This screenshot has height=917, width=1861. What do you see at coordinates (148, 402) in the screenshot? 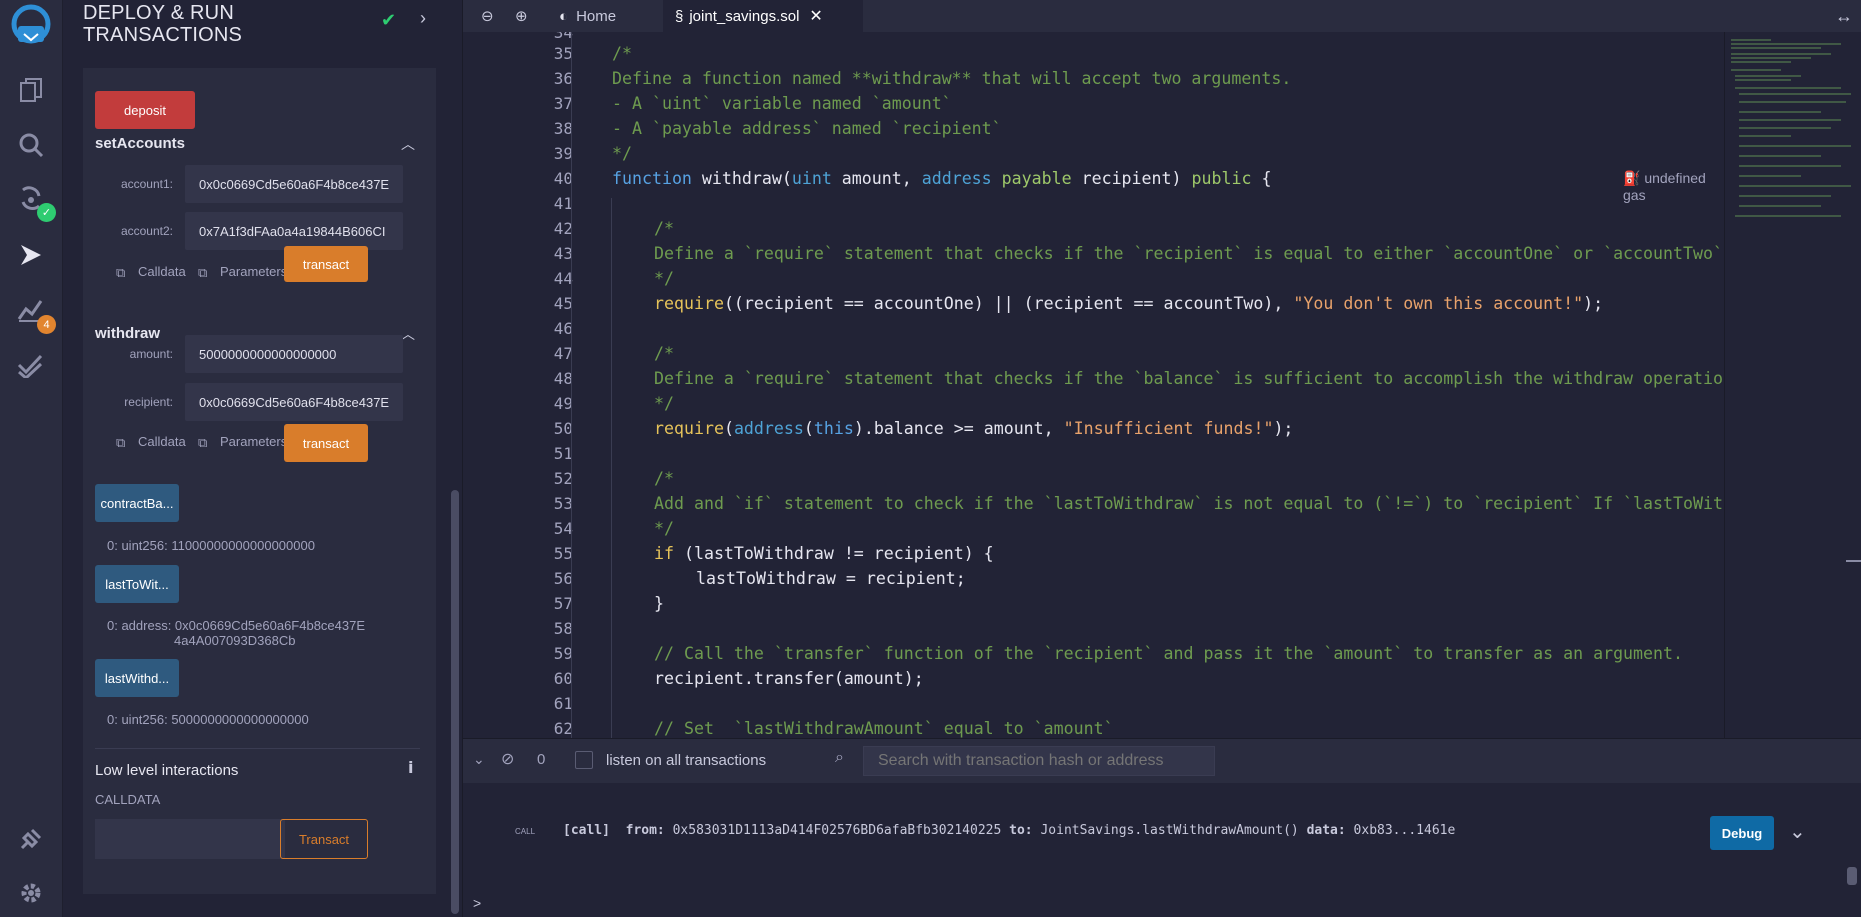
I see `recipient-label: recipient:` at bounding box center [148, 402].